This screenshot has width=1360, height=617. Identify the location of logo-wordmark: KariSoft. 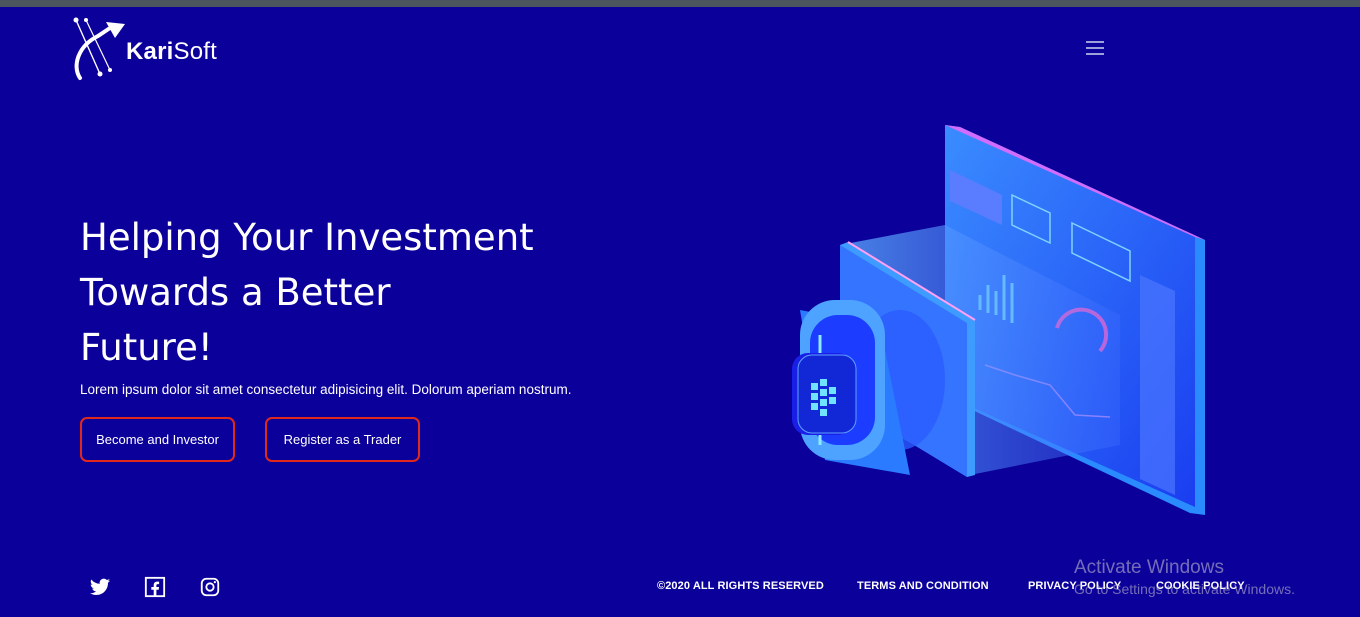
(171, 52).